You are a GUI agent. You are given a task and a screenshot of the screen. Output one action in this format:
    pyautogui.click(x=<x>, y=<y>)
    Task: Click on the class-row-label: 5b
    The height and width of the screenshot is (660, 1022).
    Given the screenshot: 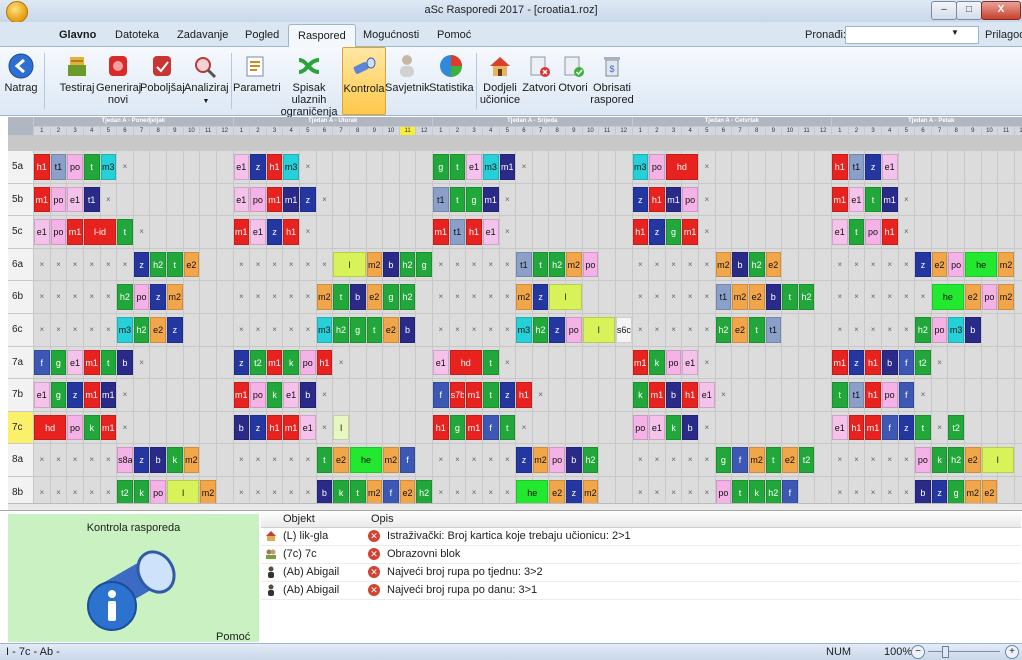 What is the action you would take?
    pyautogui.click(x=20, y=199)
    